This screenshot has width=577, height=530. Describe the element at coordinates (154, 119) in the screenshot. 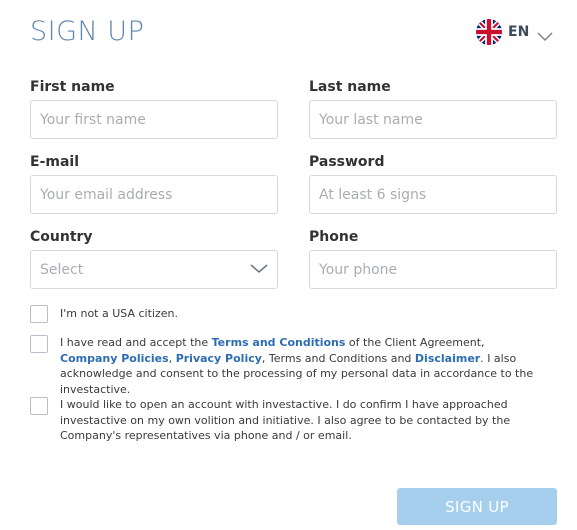

I see `first-name-input` at that location.